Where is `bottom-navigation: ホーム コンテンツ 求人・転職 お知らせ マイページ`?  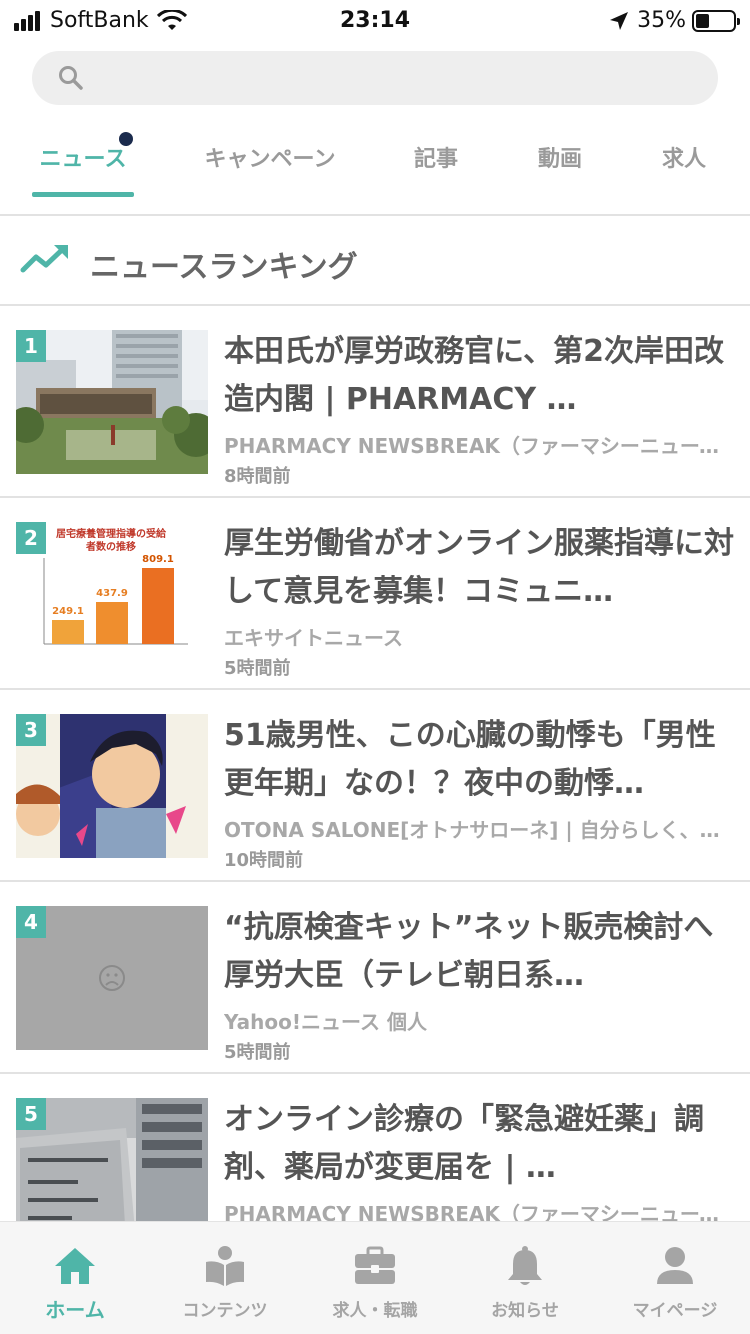
bottom-navigation: ホーム コンテンツ 求人・転職 お知らせ マイページ is located at coordinates (375, 1277).